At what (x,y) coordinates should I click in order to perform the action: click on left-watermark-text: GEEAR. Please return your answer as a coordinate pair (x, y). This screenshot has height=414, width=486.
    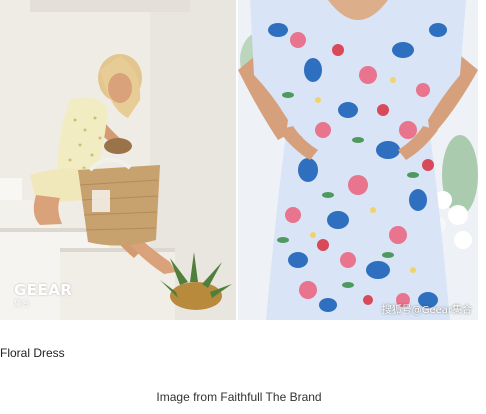
    Looking at the image, I should click on (43, 290).